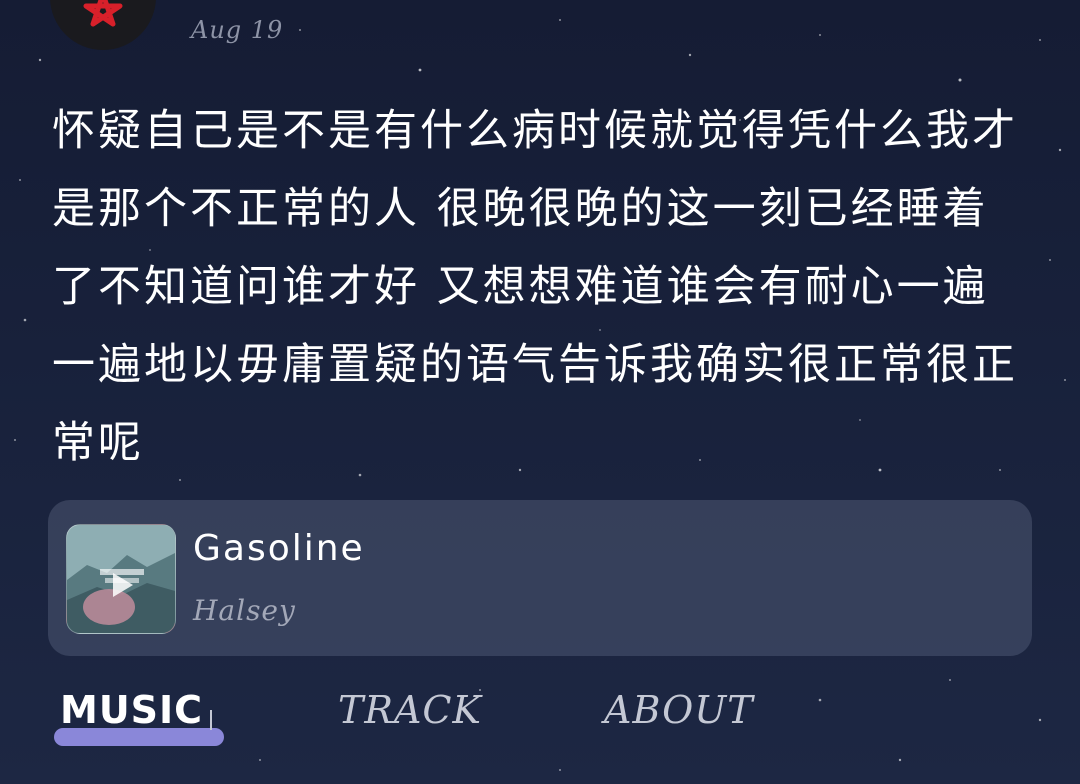 The height and width of the screenshot is (784, 1080). What do you see at coordinates (410, 710) in the screenshot?
I see `tab-track: TRACK` at bounding box center [410, 710].